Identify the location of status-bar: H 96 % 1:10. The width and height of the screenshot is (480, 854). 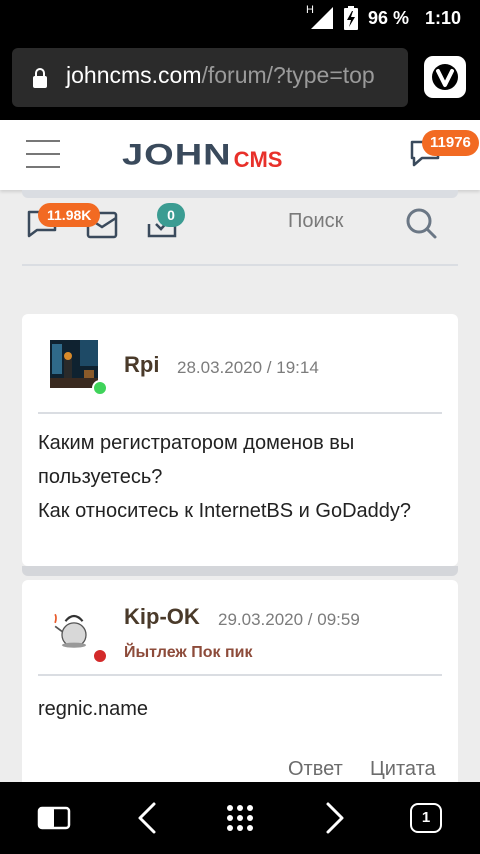
(240, 18).